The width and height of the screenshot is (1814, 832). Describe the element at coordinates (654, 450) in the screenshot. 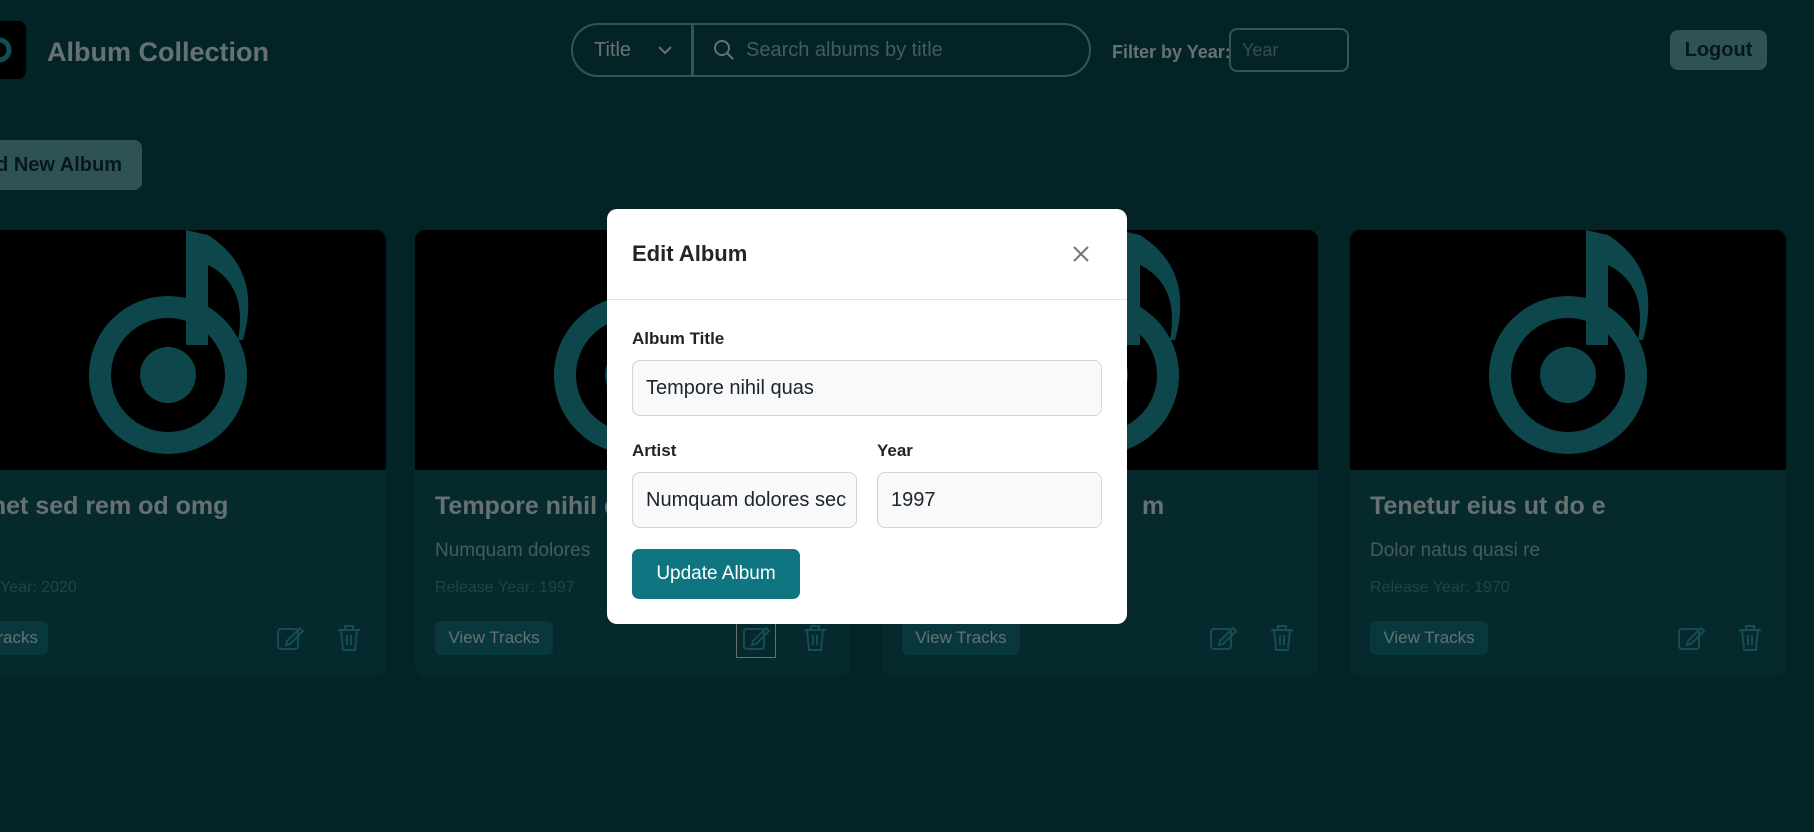

I see `artist-label: Artist` at that location.